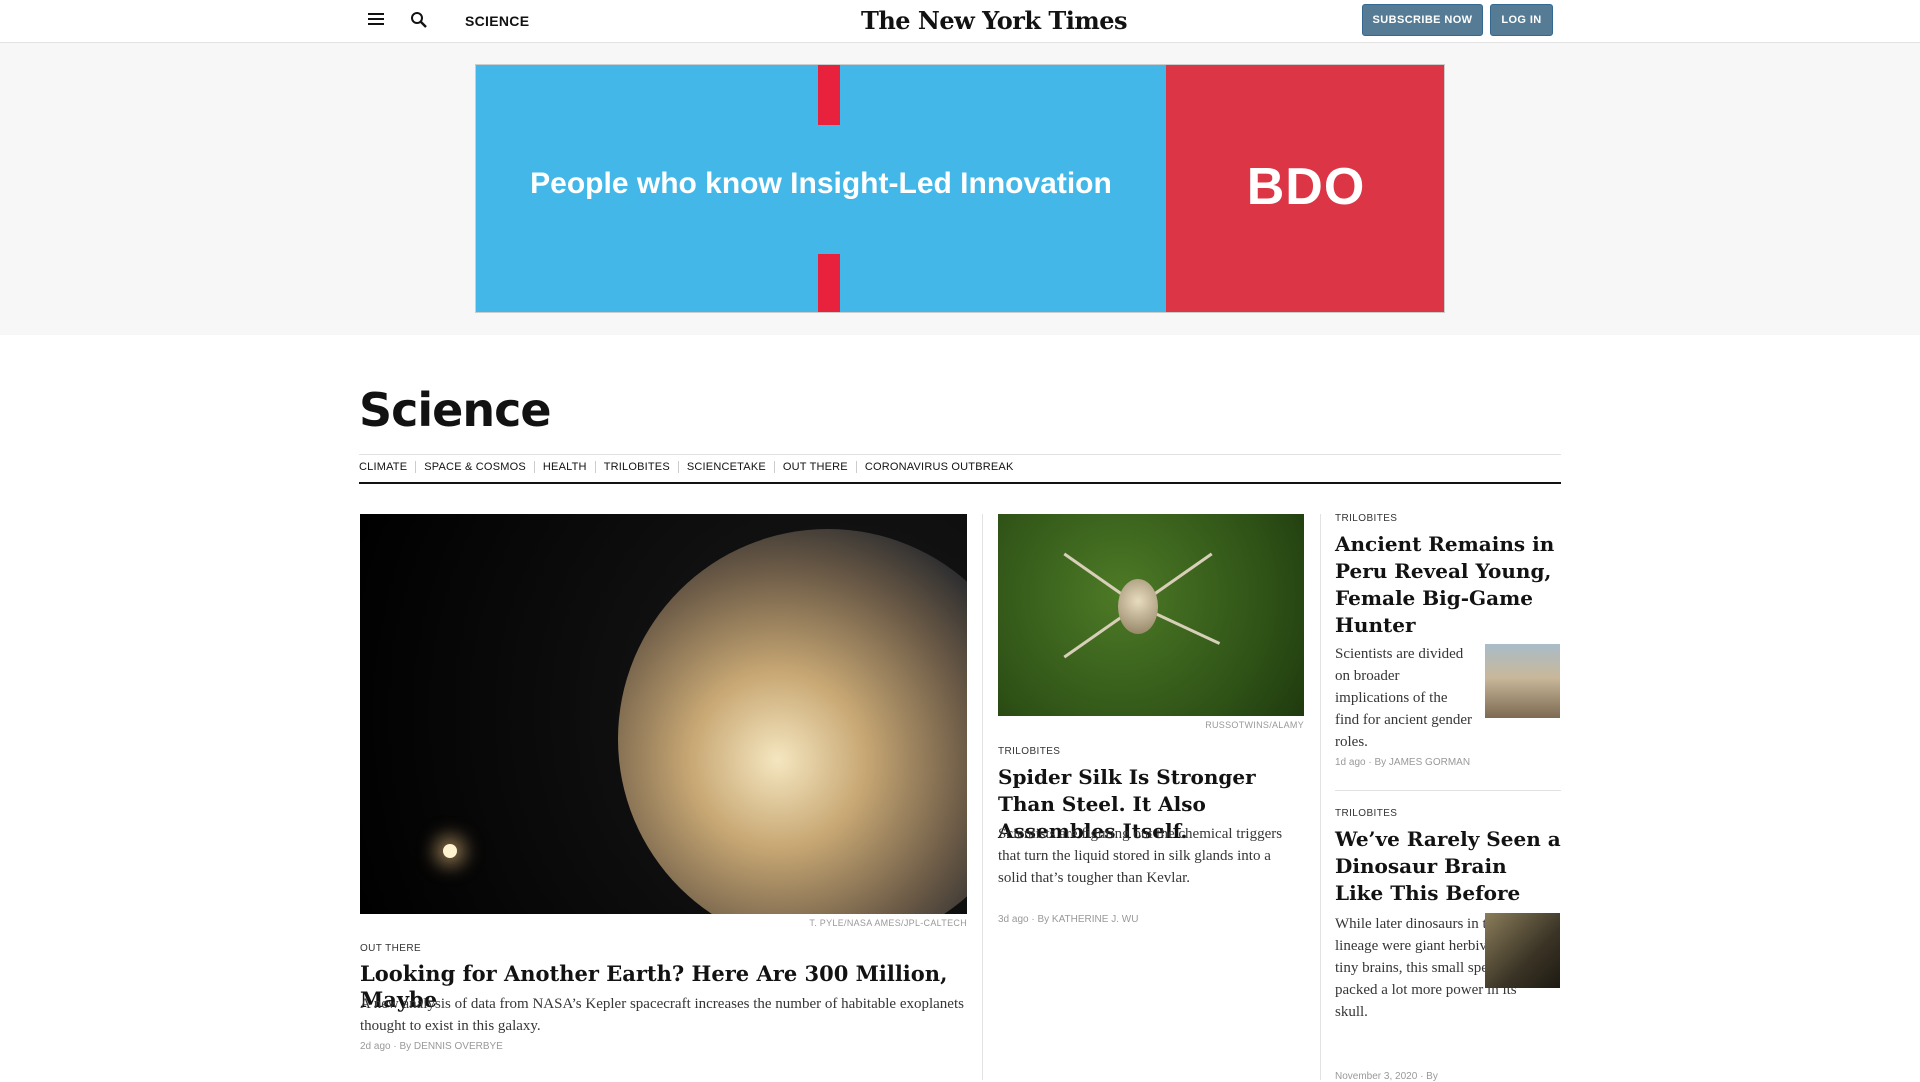 The height and width of the screenshot is (1082, 1920). What do you see at coordinates (829, 283) in the screenshot?
I see `ad-stripe-bottom` at bounding box center [829, 283].